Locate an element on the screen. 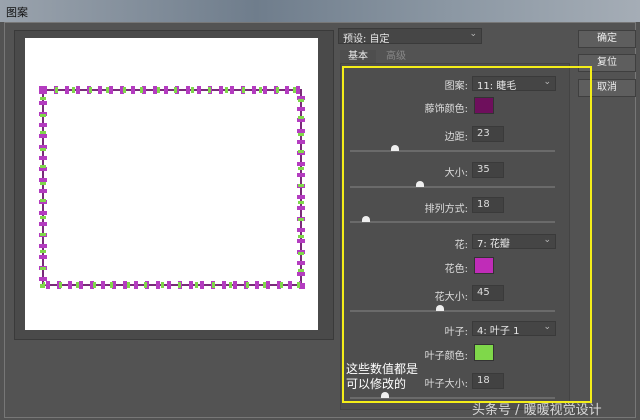 Image resolution: width=640 pixels, height=420 pixels. cancel-button: 取消 is located at coordinates (607, 88).